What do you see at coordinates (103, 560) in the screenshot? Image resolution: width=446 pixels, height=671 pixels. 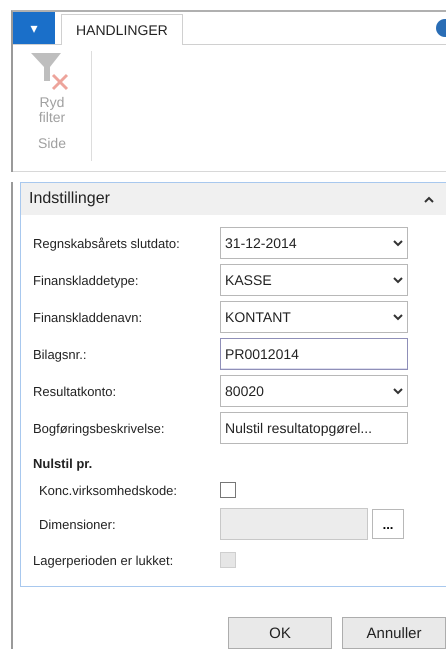 I see `field-label: Lagerperioden er lukket:` at bounding box center [103, 560].